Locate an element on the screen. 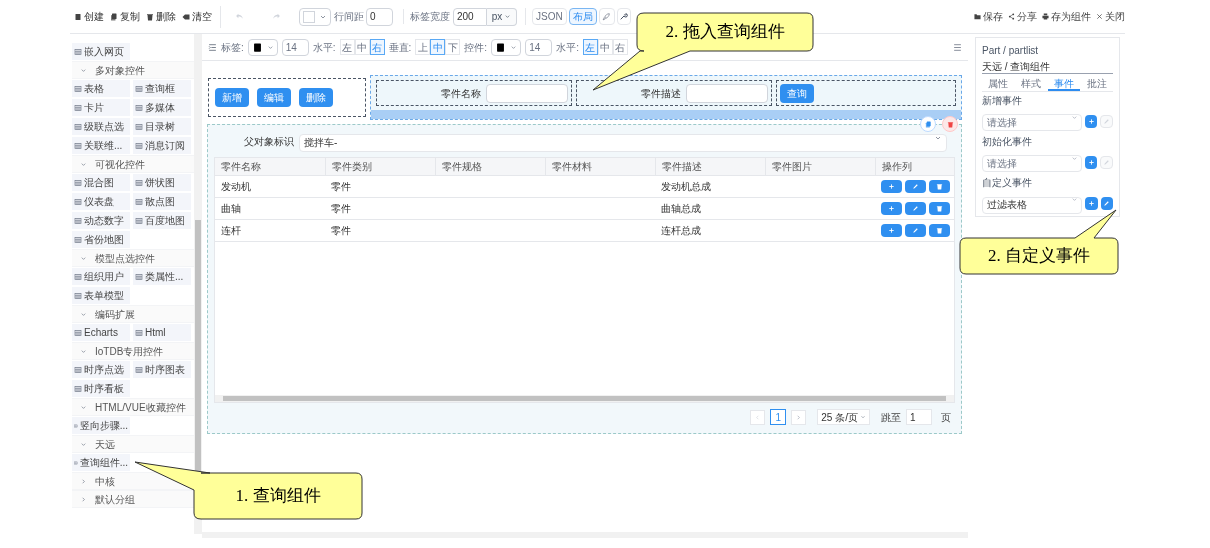 This screenshot has height=548, width=1210. panel-tab: 属性 is located at coordinates (998, 83).